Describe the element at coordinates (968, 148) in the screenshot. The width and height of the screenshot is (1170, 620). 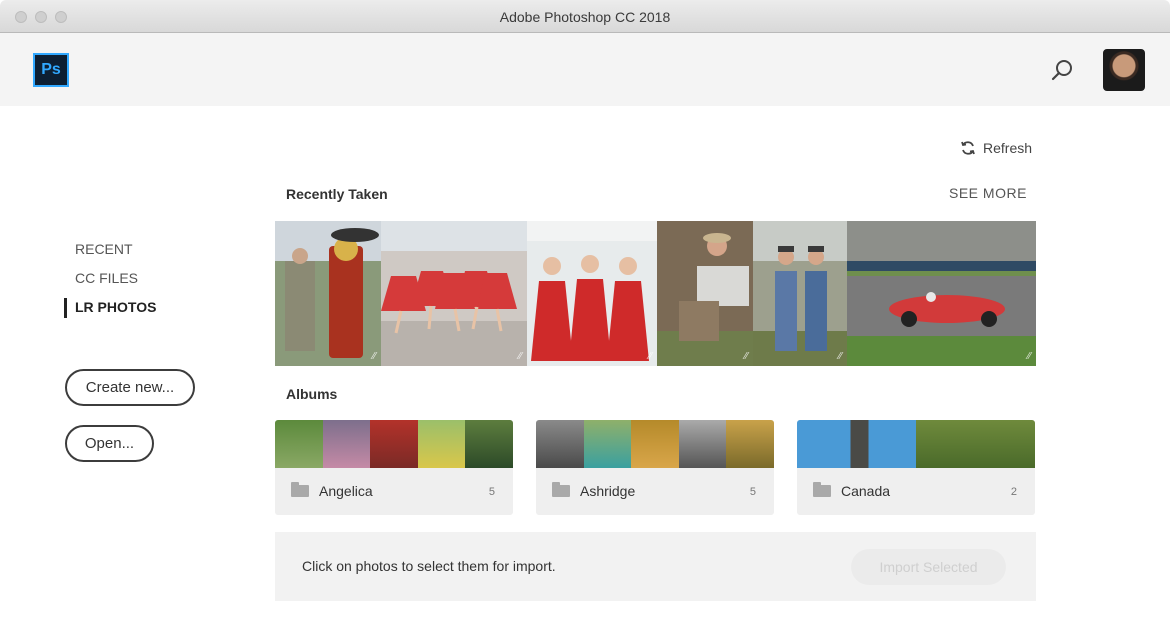
I see `refresh-icon` at that location.